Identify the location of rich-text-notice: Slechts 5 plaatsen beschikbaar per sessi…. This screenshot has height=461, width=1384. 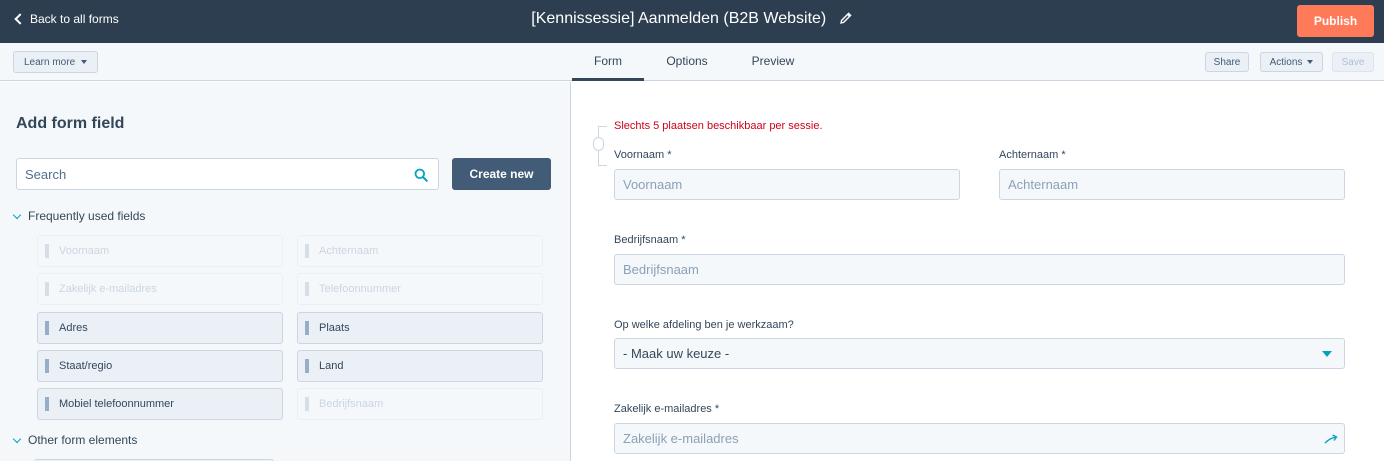
(718, 126).